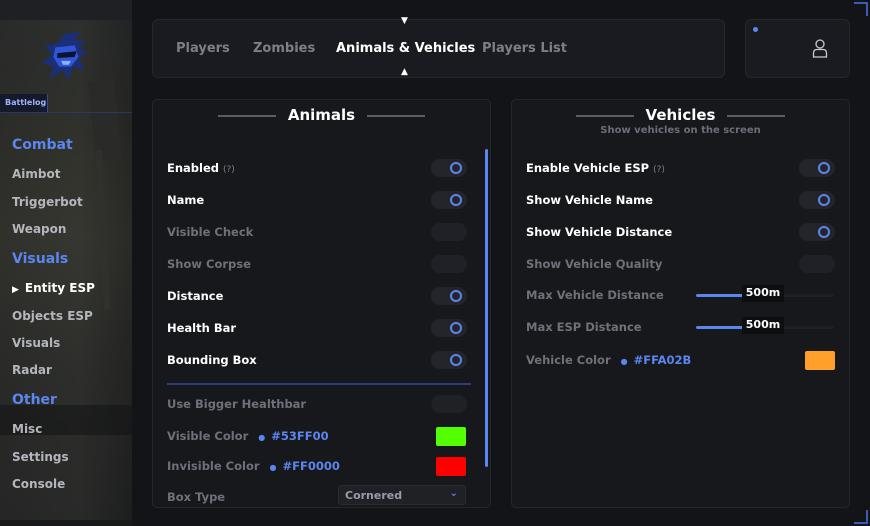 The width and height of the screenshot is (870, 526). Describe the element at coordinates (449, 360) in the screenshot. I see `bounding-box-toggle` at that location.